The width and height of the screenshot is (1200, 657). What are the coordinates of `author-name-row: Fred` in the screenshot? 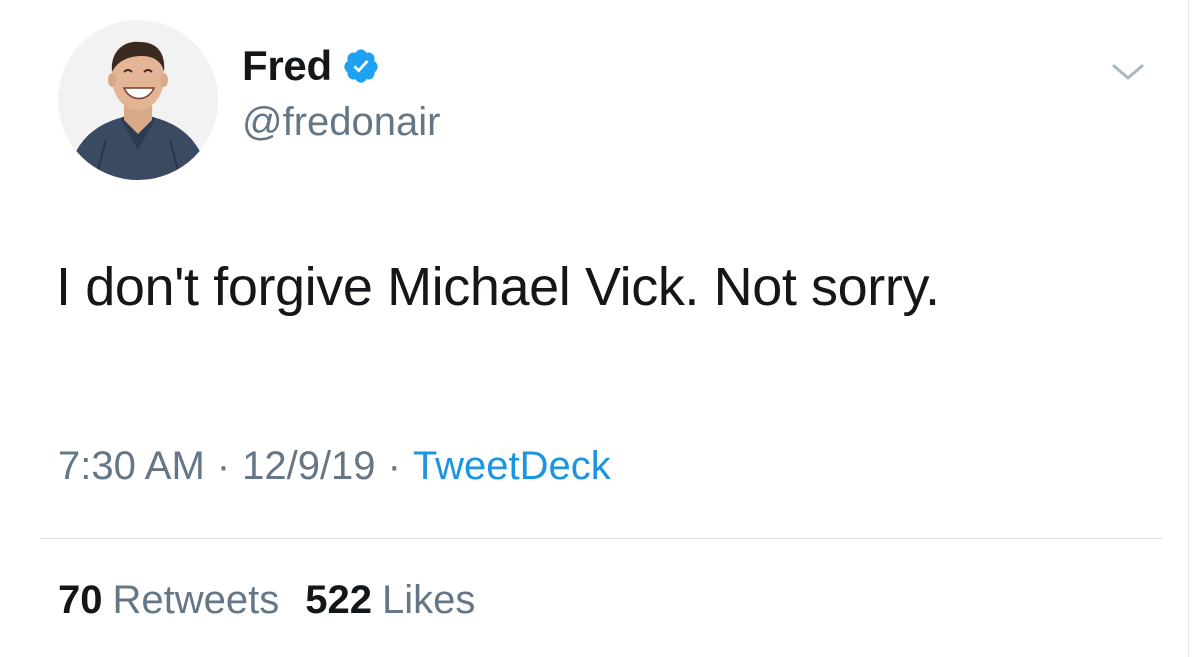 It's located at (311, 66).